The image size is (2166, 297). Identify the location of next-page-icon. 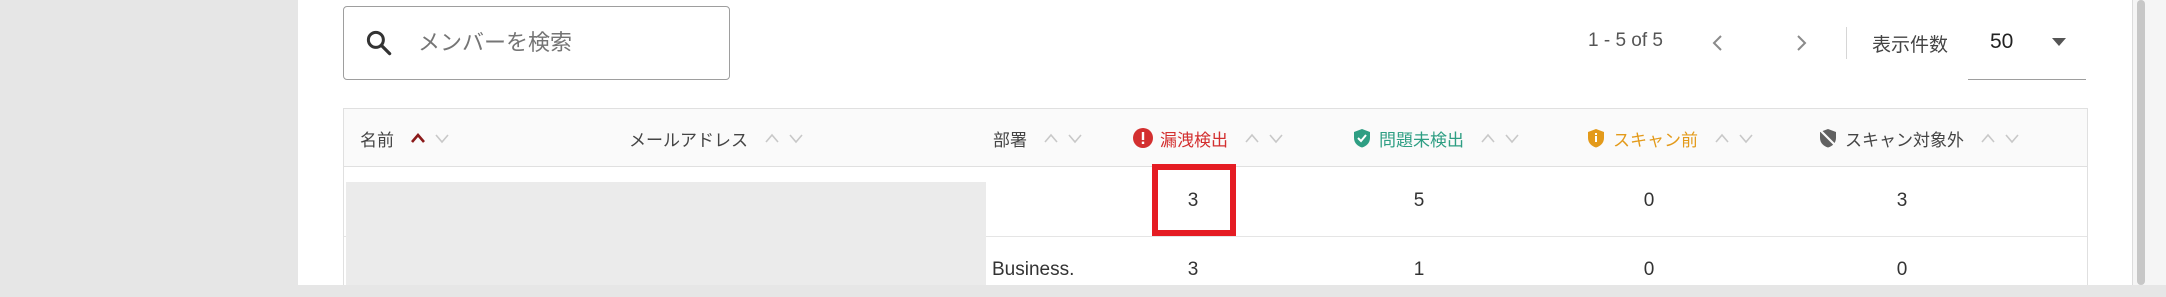
(1801, 43).